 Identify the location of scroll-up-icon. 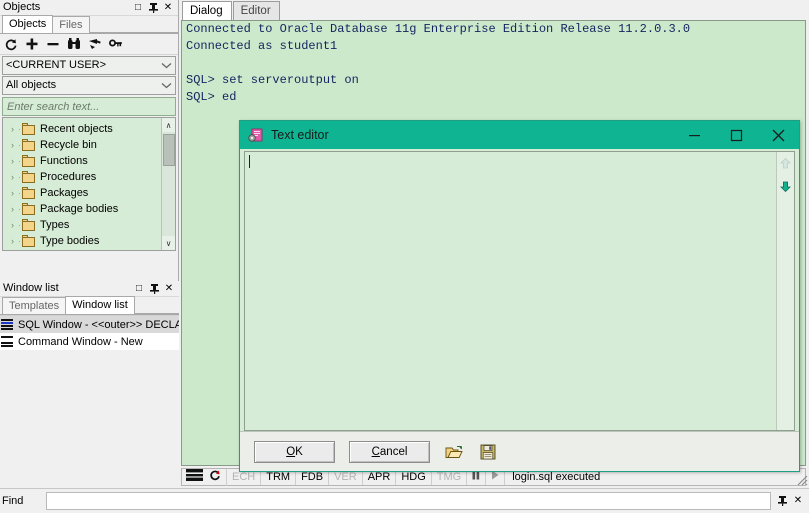
(785, 165).